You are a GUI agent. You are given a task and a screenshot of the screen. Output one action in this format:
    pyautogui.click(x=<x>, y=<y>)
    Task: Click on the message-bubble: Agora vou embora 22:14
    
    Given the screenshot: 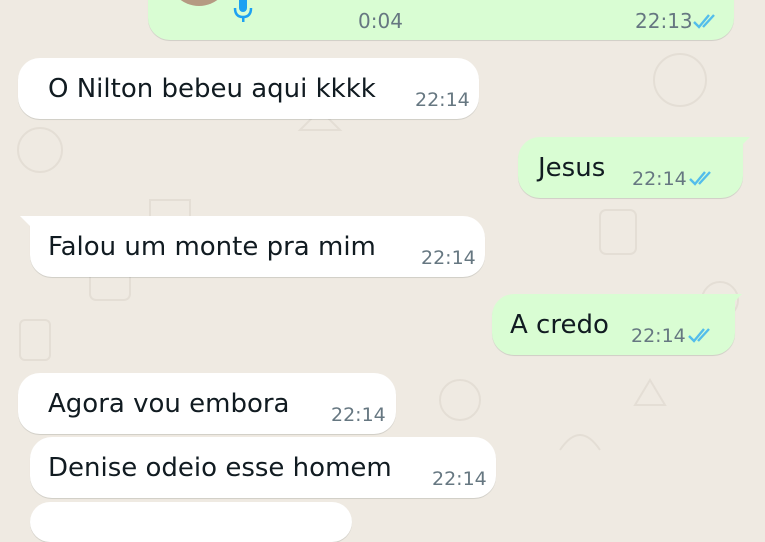 What is the action you would take?
    pyautogui.click(x=207, y=403)
    